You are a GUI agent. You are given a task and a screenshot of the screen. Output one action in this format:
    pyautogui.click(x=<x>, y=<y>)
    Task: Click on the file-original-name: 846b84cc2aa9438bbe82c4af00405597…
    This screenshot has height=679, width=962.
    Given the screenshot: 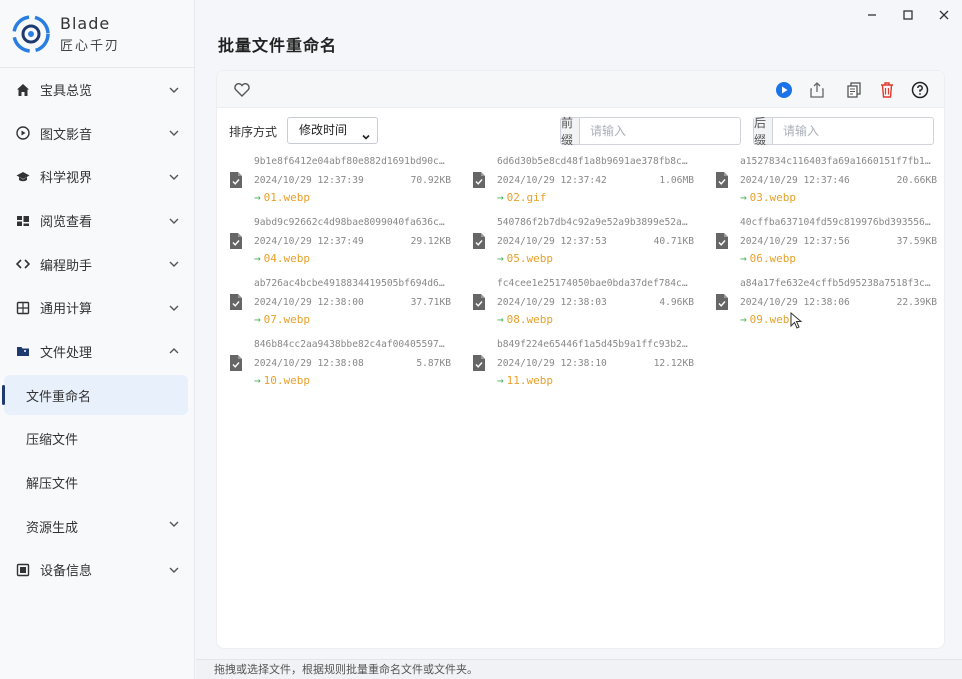 What is the action you would take?
    pyautogui.click(x=349, y=344)
    